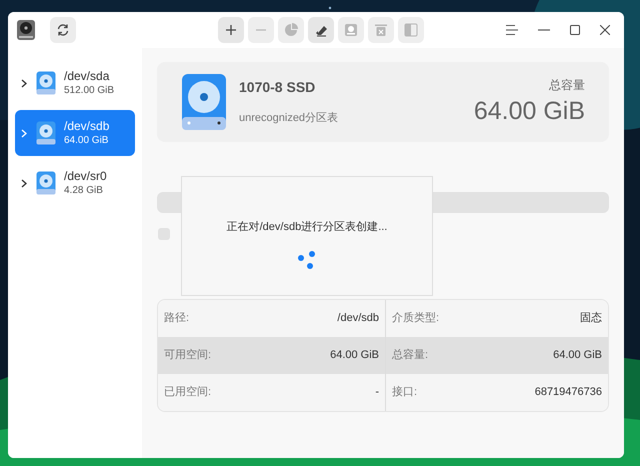  I want to click on plus-icon, so click(231, 30).